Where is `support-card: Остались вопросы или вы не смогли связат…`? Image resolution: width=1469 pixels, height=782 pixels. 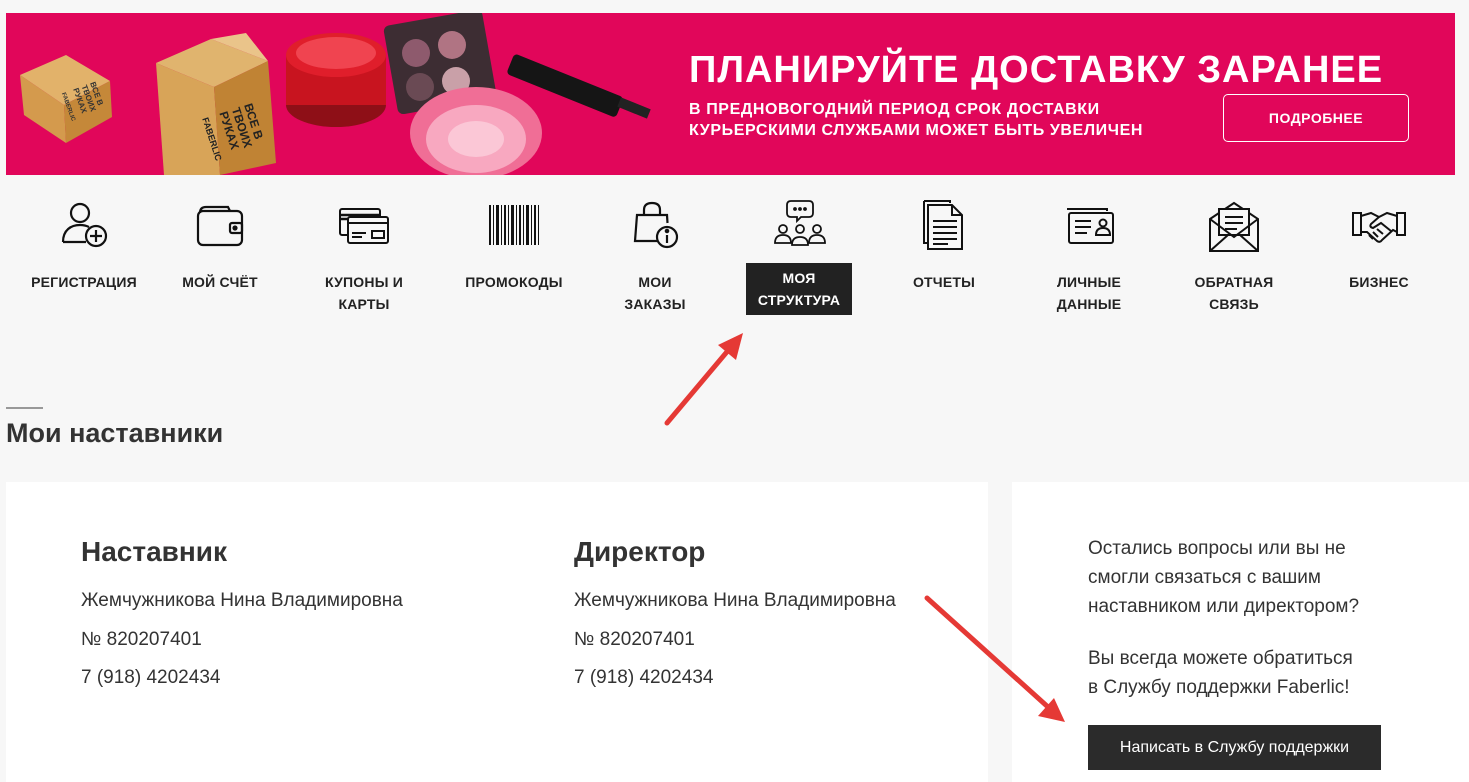 support-card: Остались вопросы или вы не смогли связат… is located at coordinates (1240, 632).